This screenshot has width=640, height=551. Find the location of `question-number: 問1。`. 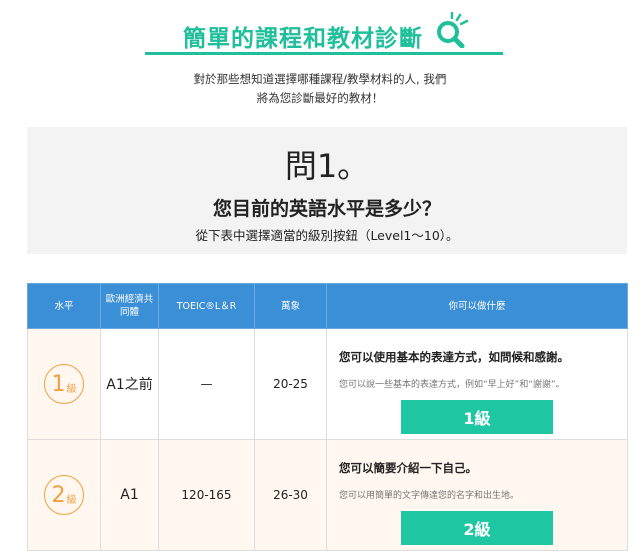

question-number: 問1。 is located at coordinates (327, 166).